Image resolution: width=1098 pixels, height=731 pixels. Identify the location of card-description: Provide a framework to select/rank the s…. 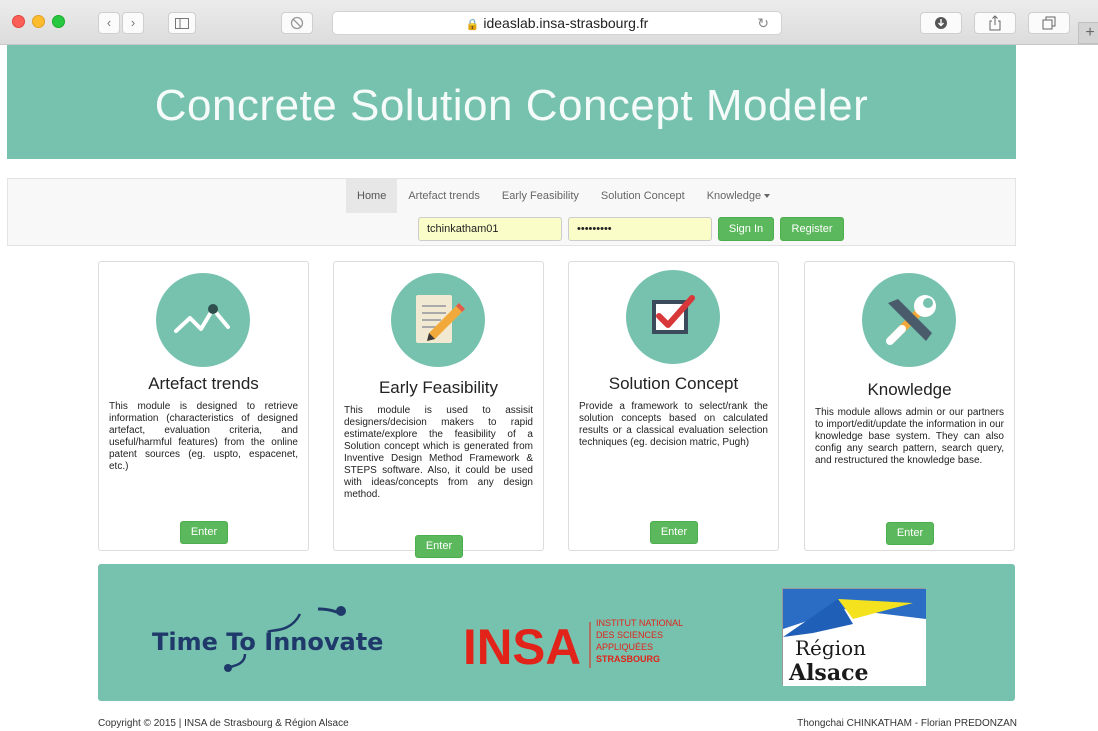
(673, 424).